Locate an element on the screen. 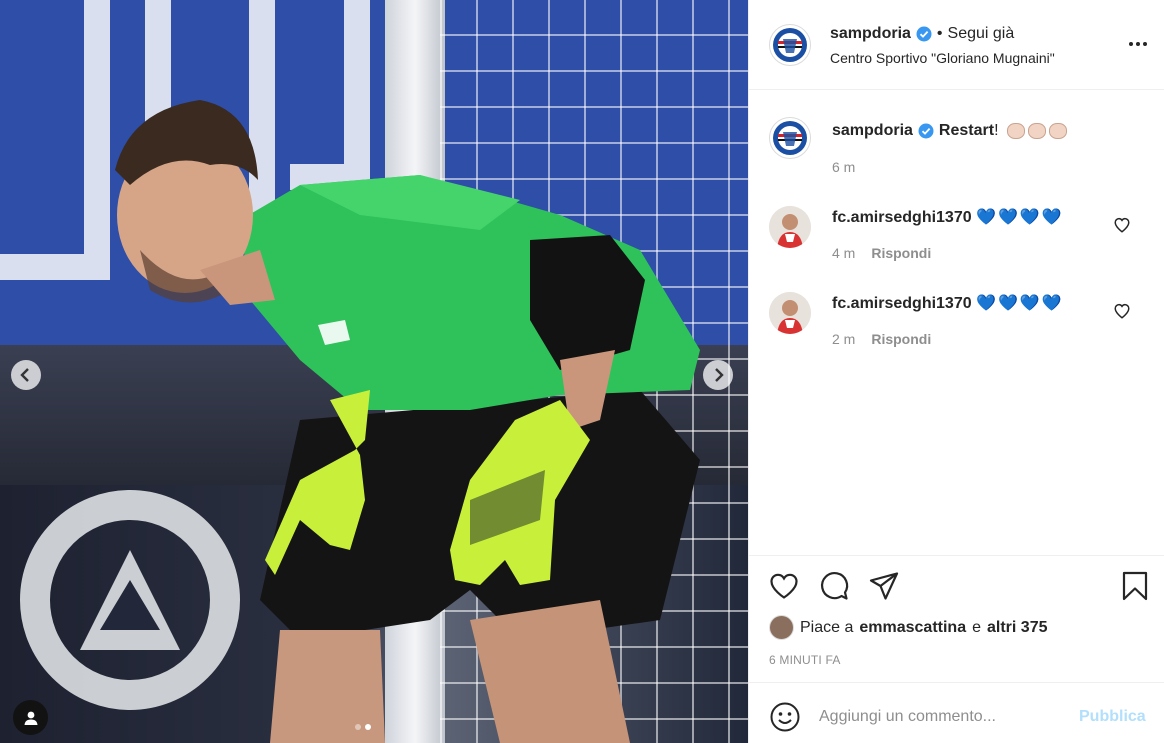 This screenshot has height=743, width=1164. carousel-dot is located at coordinates (358, 727).